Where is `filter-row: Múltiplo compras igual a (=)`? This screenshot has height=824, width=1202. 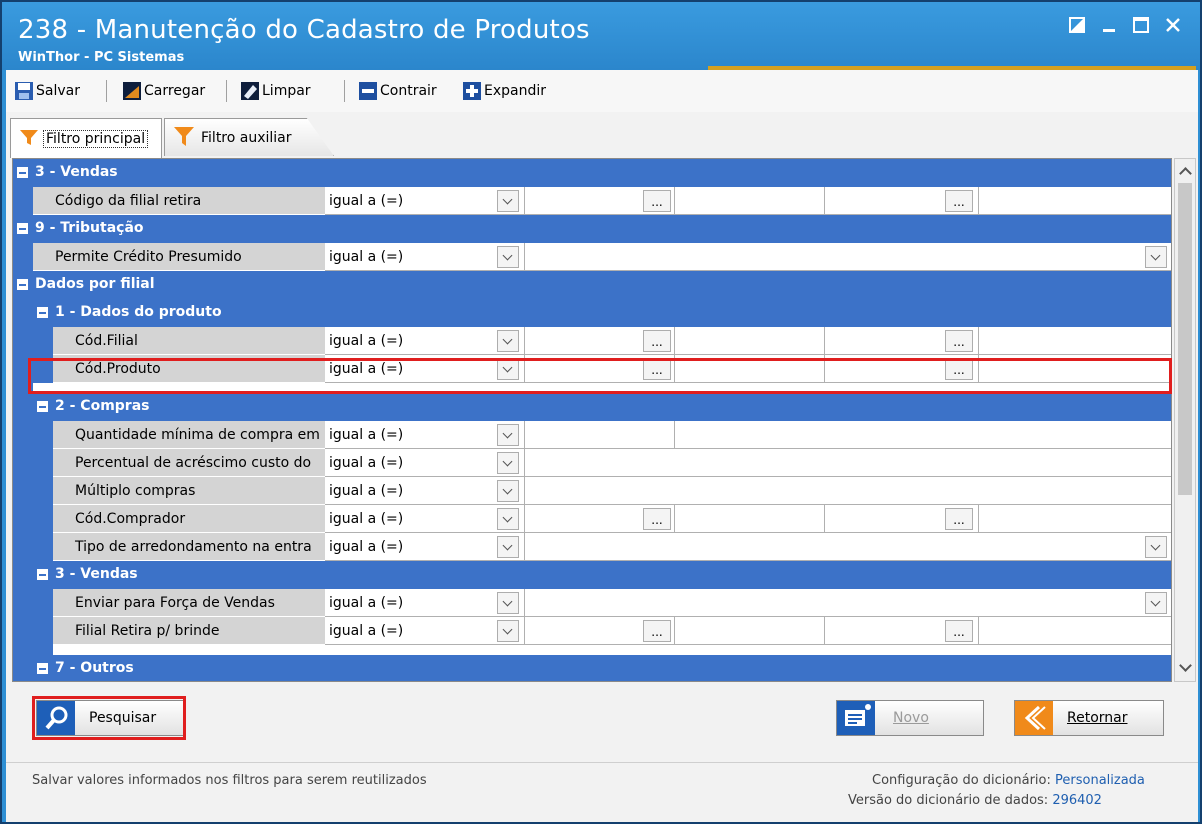
filter-row: Múltiplo compras igual a (=) is located at coordinates (592, 491).